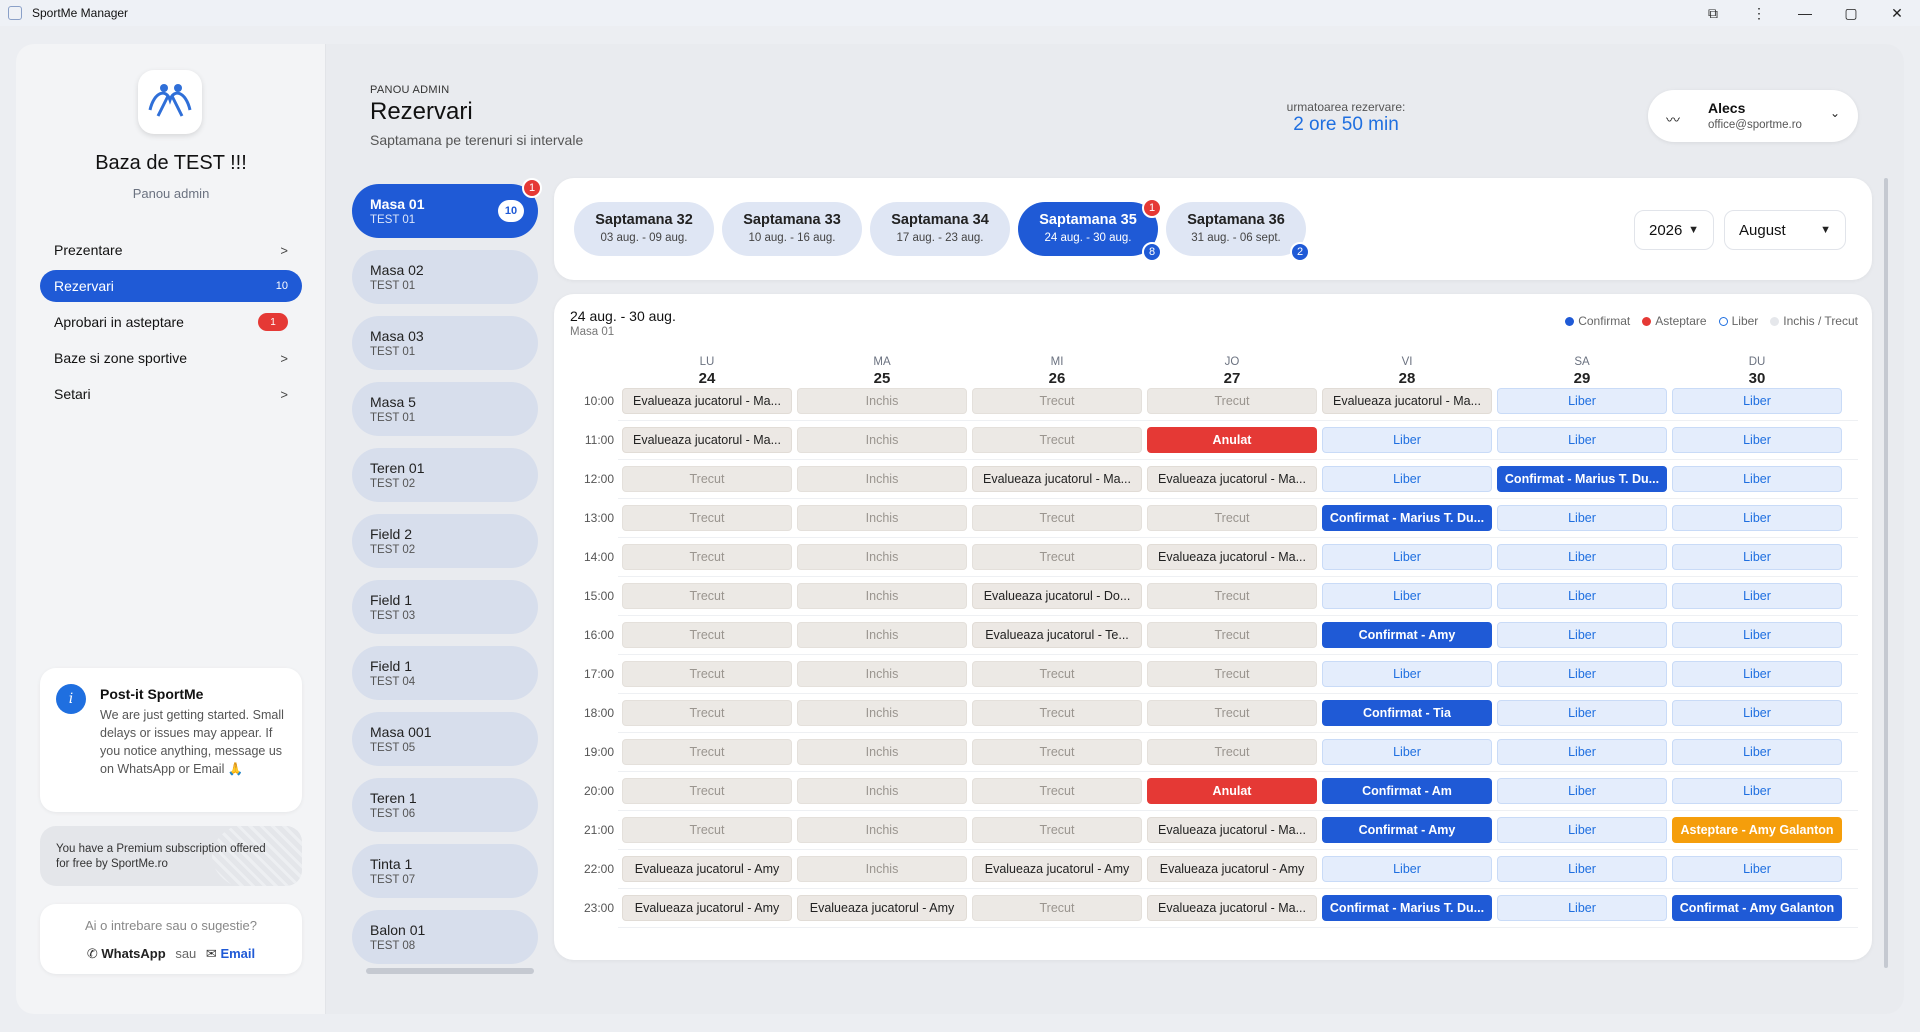  I want to click on whatsapp-link: WhatsApp, so click(133, 953).